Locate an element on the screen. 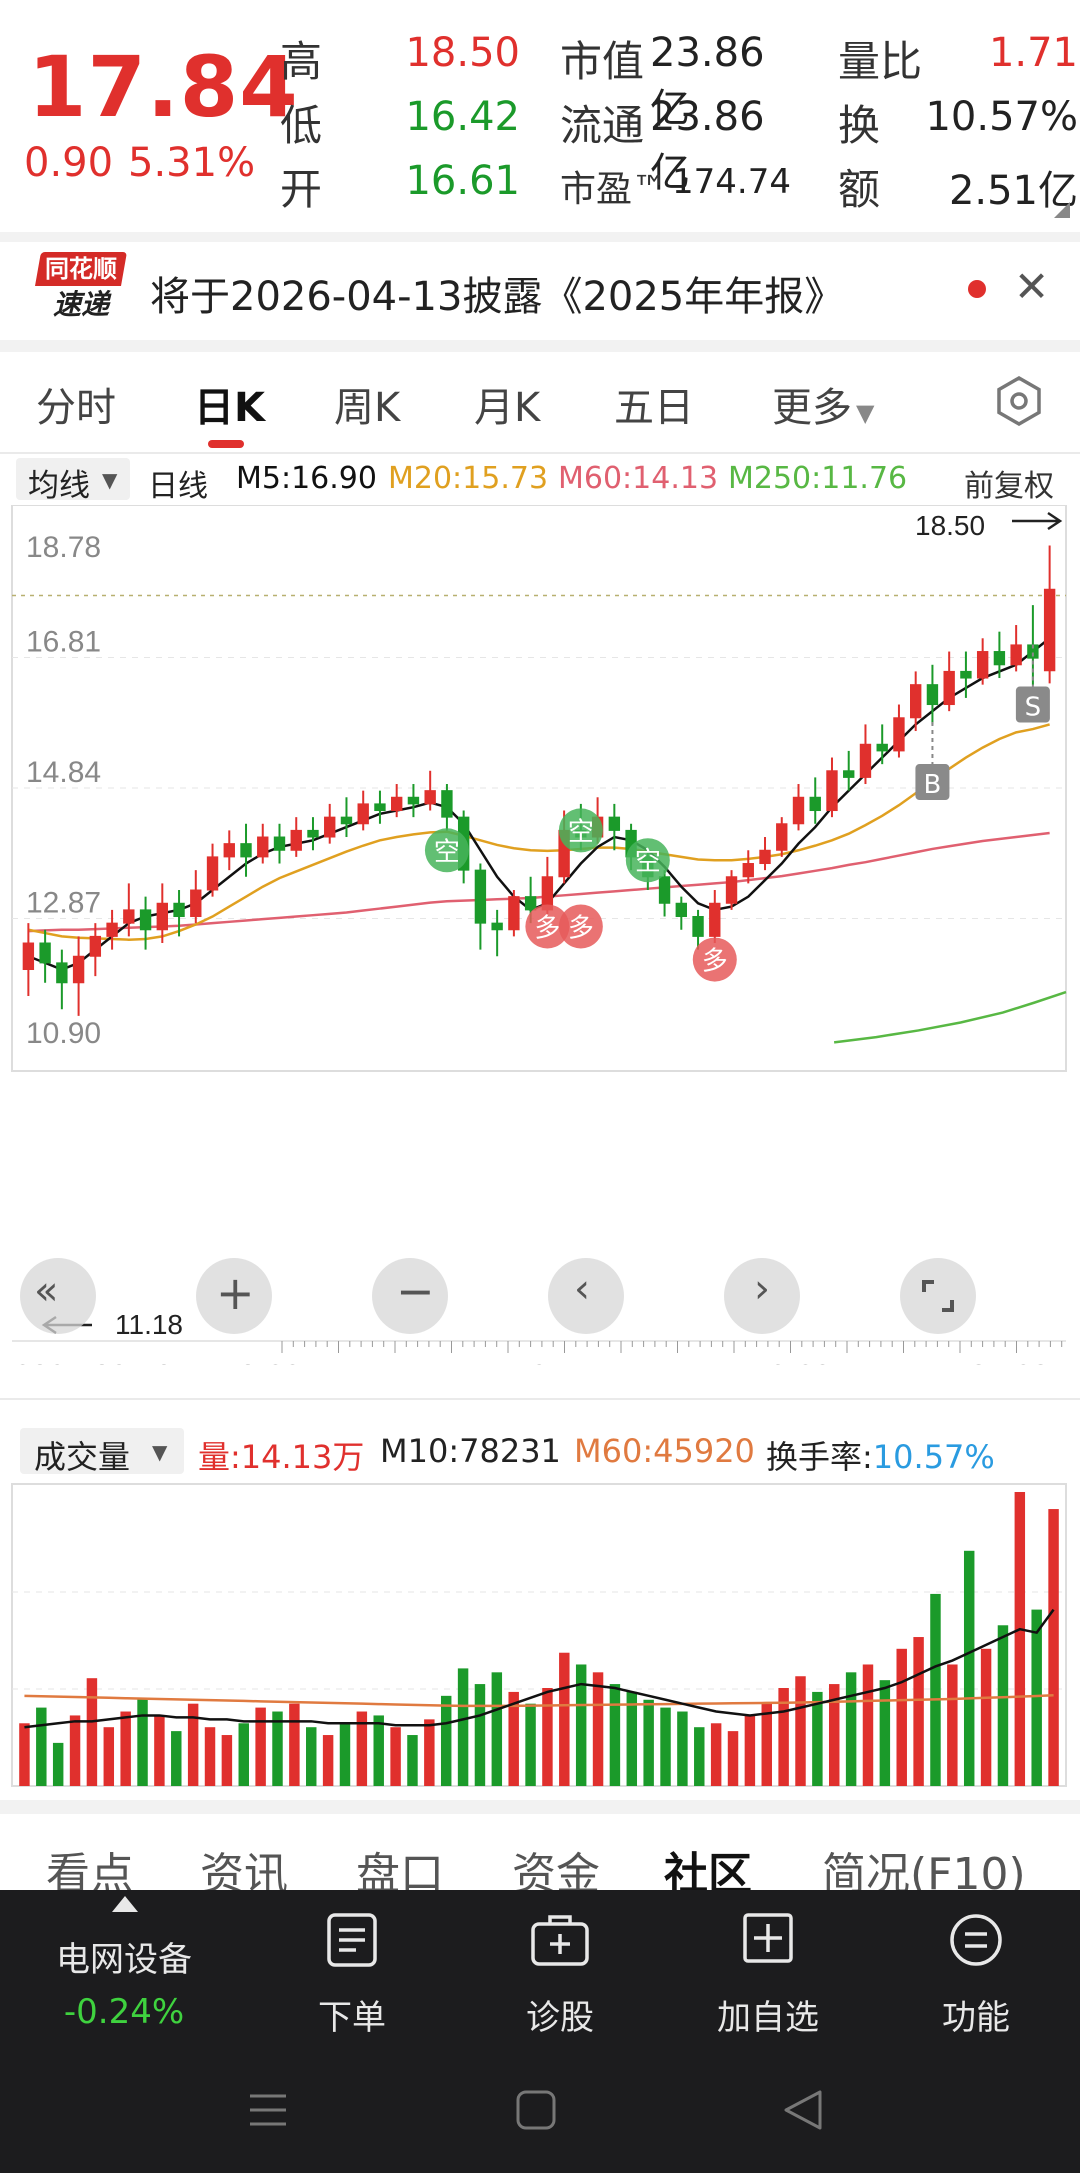 The width and height of the screenshot is (1080, 2173). expand-corner-icon is located at coordinates (1062, 210).